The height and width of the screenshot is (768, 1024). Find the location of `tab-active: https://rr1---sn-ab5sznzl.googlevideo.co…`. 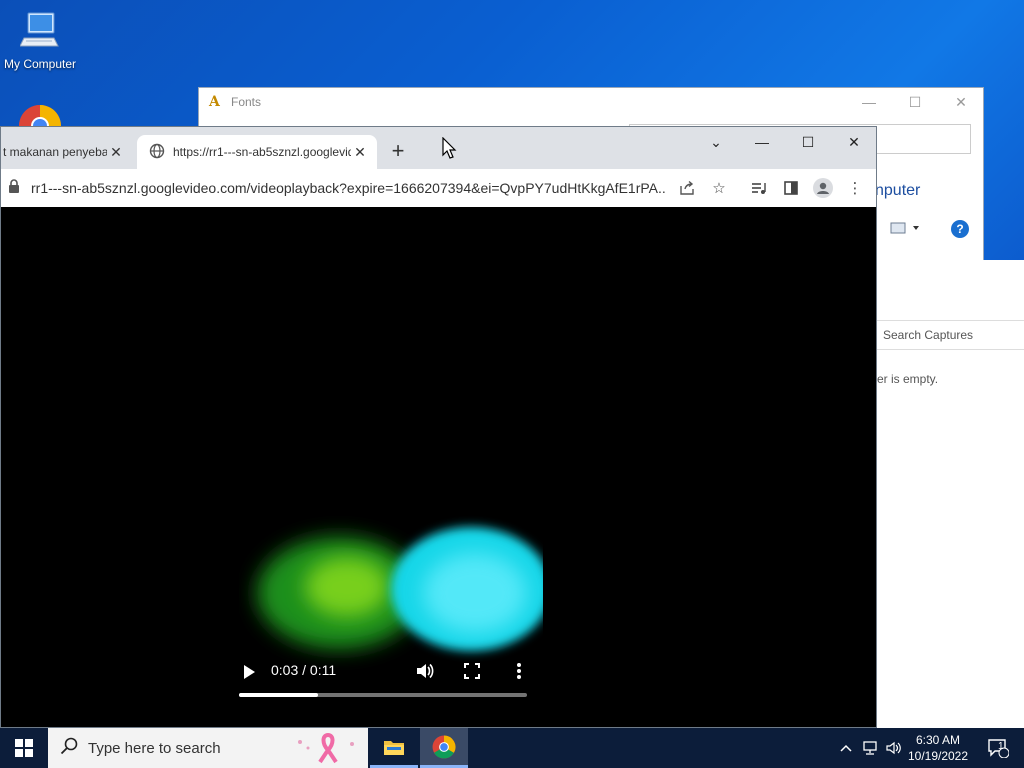

tab-active: https://rr1---sn-ab5sznzl.googlevideo.co… is located at coordinates (257, 152).